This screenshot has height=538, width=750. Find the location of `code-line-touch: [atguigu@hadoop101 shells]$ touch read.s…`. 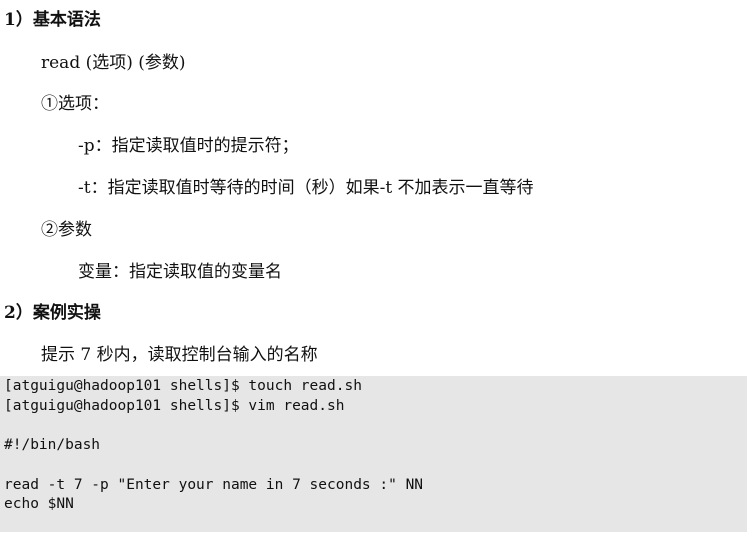

code-line-touch: [atguigu@hadoop101 shells]$ touch read.s… is located at coordinates (183, 386).